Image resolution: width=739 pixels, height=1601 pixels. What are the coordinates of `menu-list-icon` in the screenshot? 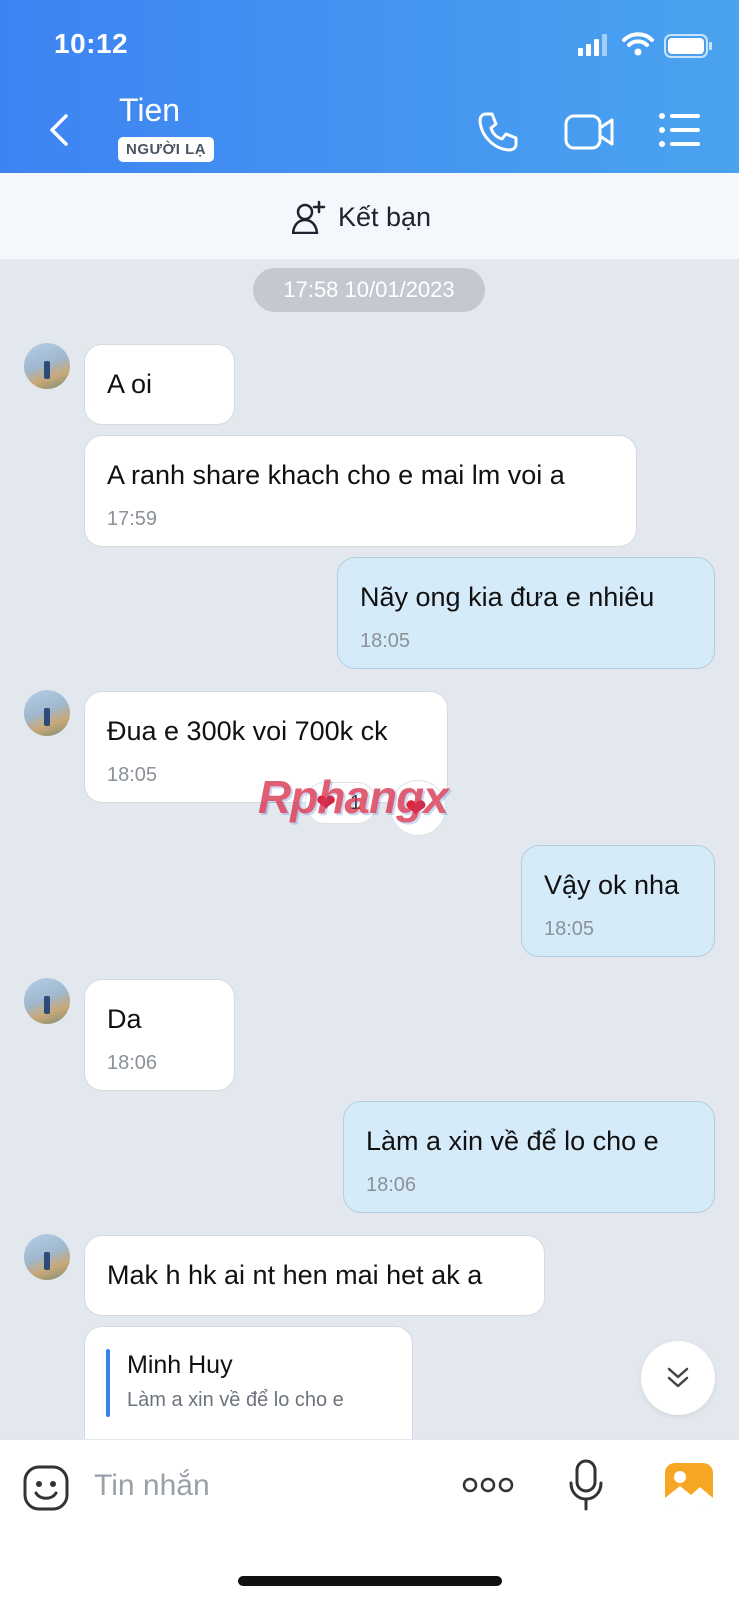 It's located at (680, 130).